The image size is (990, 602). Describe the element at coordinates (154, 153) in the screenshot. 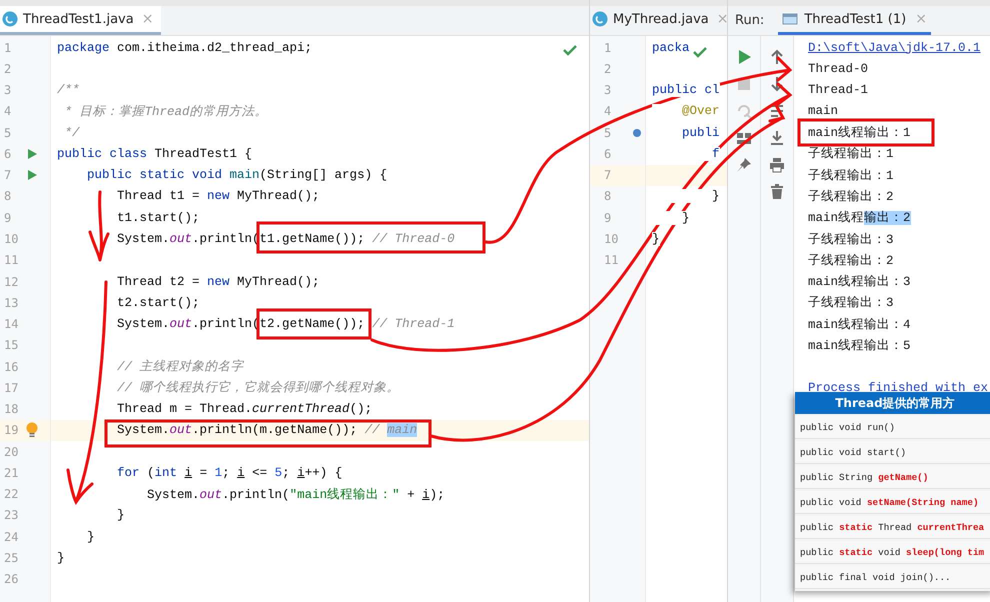

I see `code-line: public class ThreadTest1 {` at that location.